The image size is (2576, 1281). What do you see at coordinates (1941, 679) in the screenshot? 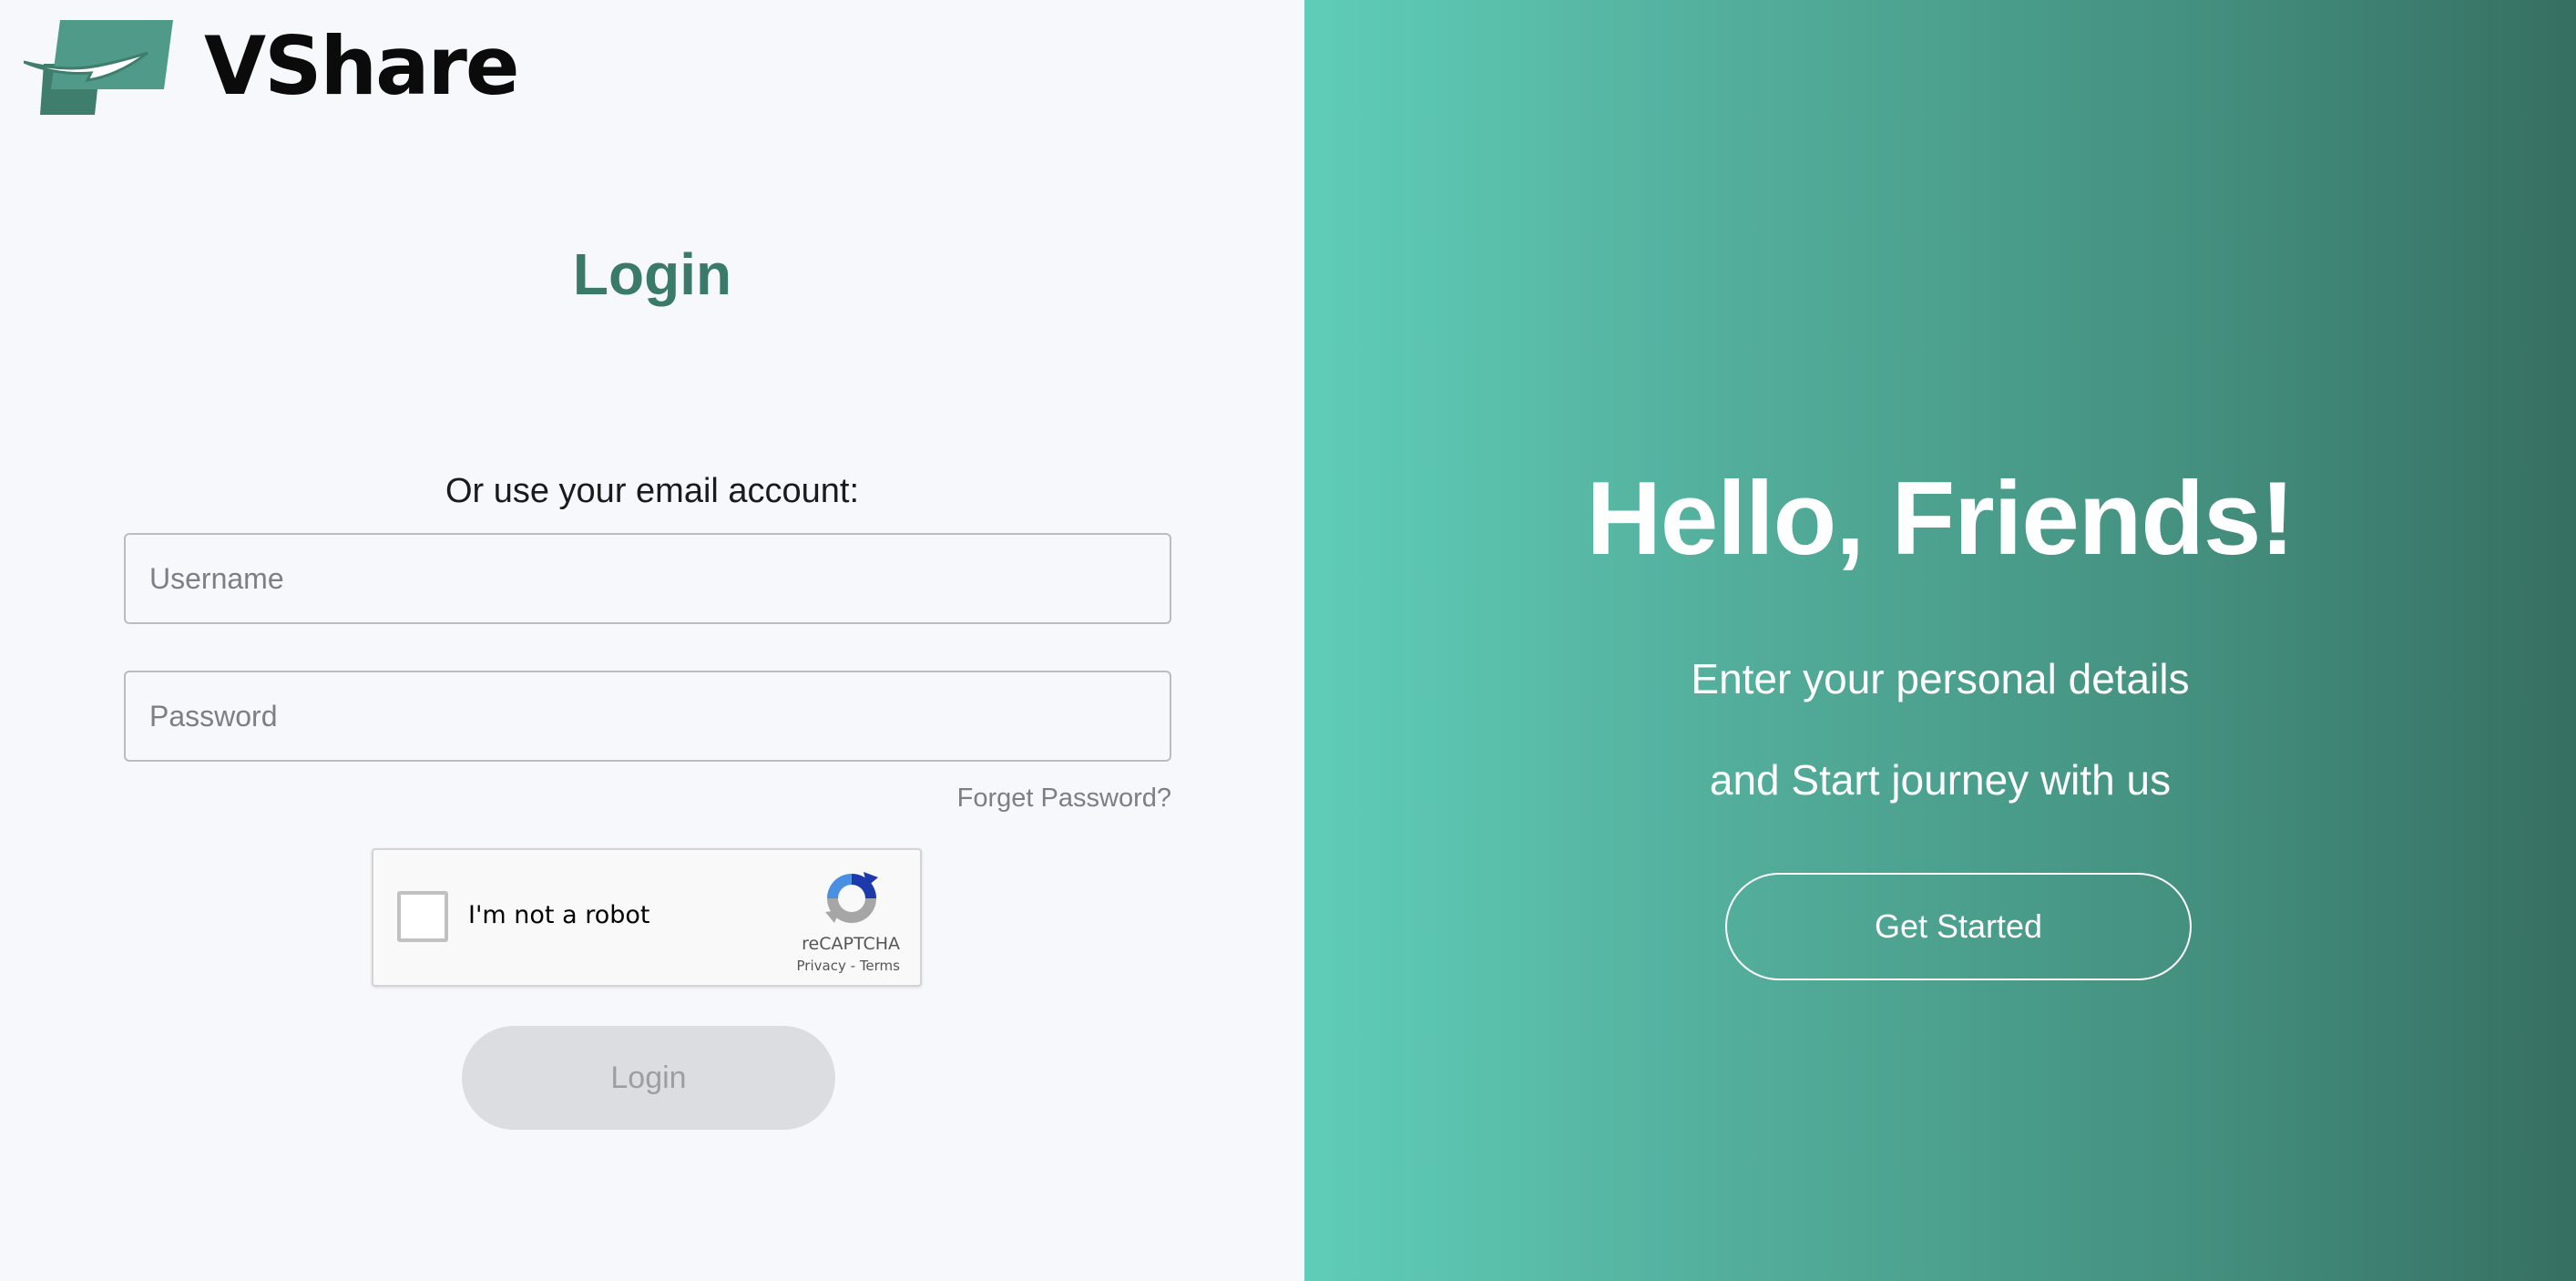
I see `welcome-line-1: Enter your personal details` at bounding box center [1941, 679].